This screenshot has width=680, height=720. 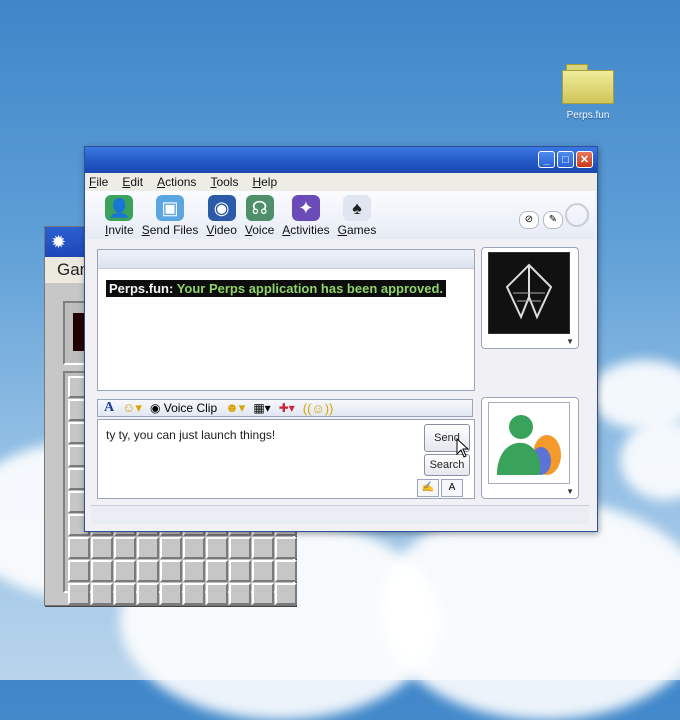 I want to click on gift-icon: ✚▾, so click(x=287, y=408).